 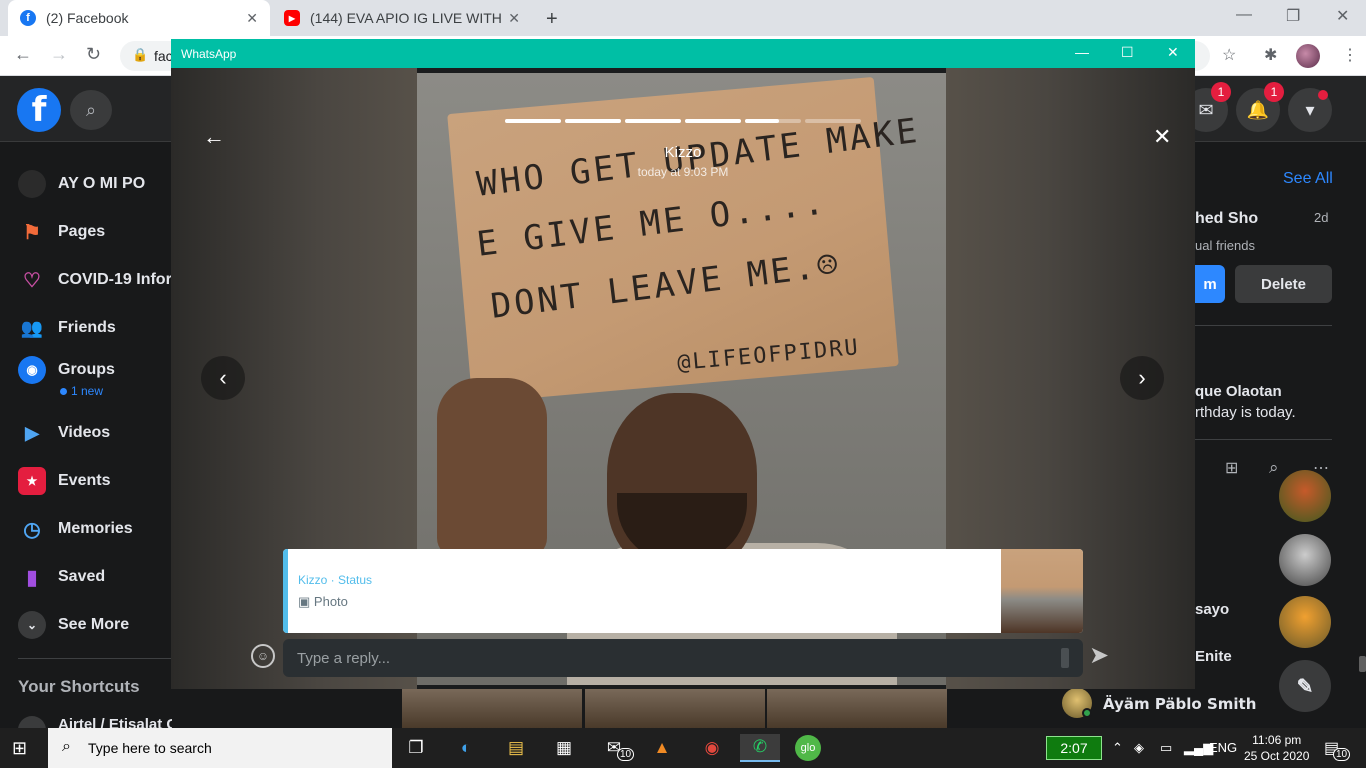 I want to click on tab-youtube: ▶ (144) EVA APIO IG LIVE WITH MIC ✕, so click(x=402, y=18).